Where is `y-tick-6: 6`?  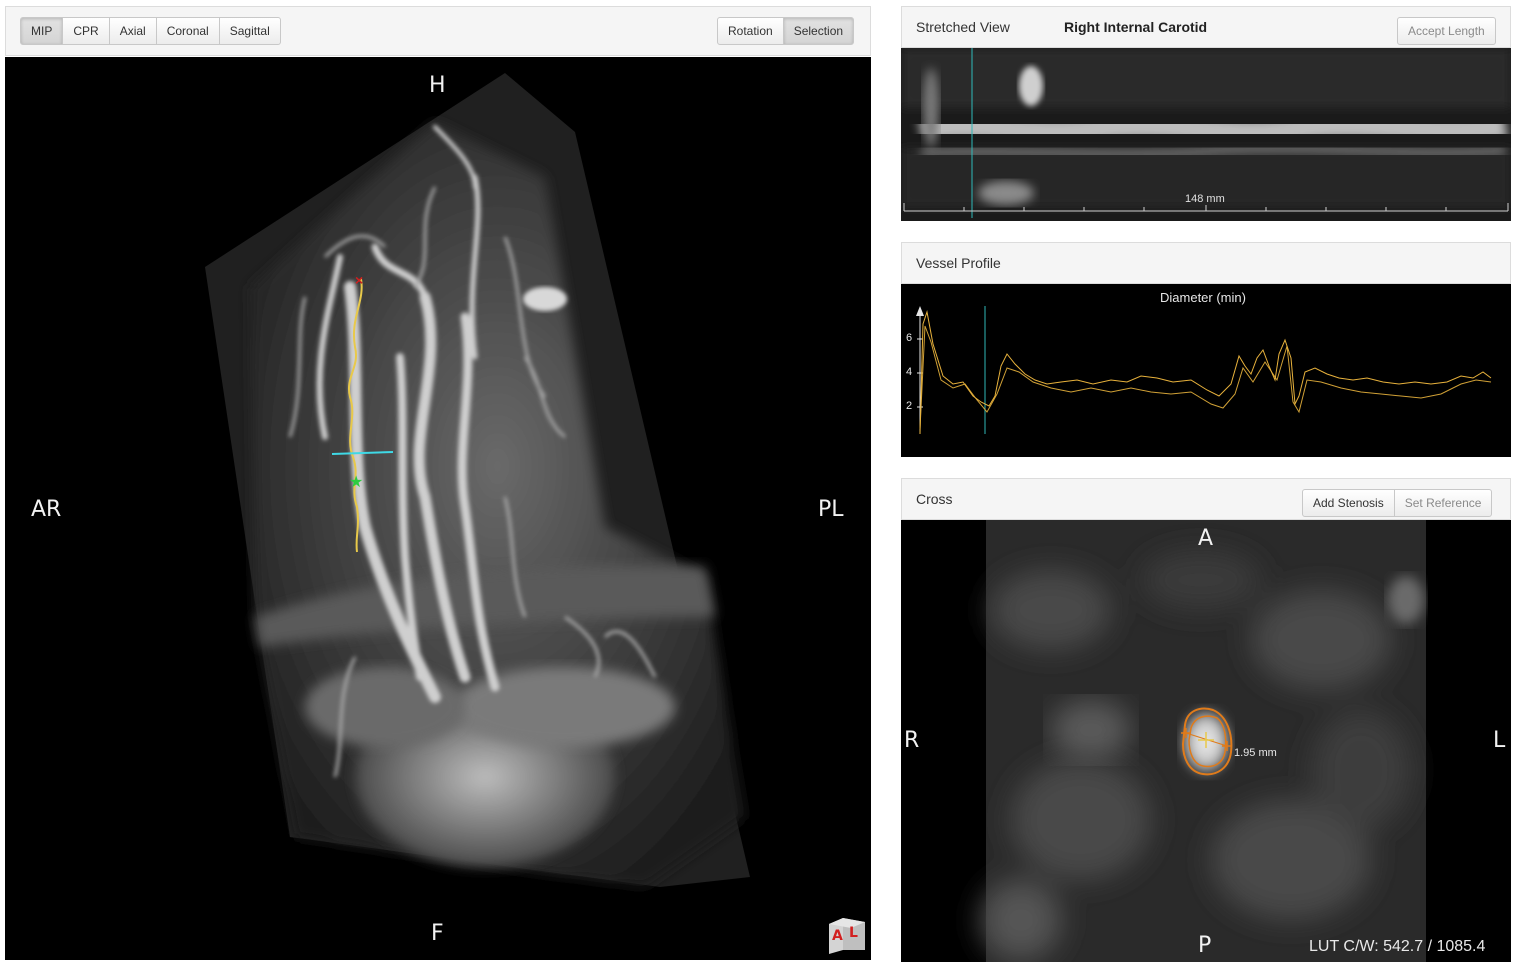
y-tick-6: 6 is located at coordinates (909, 338).